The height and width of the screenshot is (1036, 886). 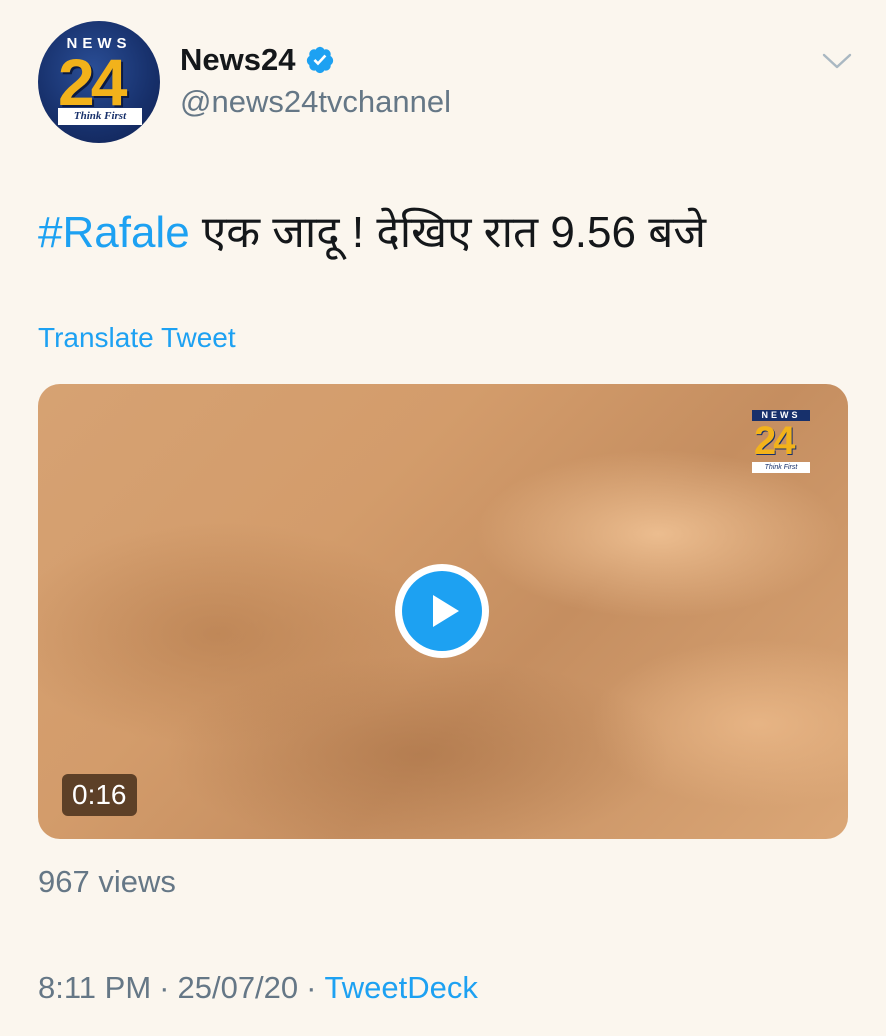 I want to click on tweet-meta: 8:11 PM · 25/07/20 · TweetDeck, so click(x=258, y=988).